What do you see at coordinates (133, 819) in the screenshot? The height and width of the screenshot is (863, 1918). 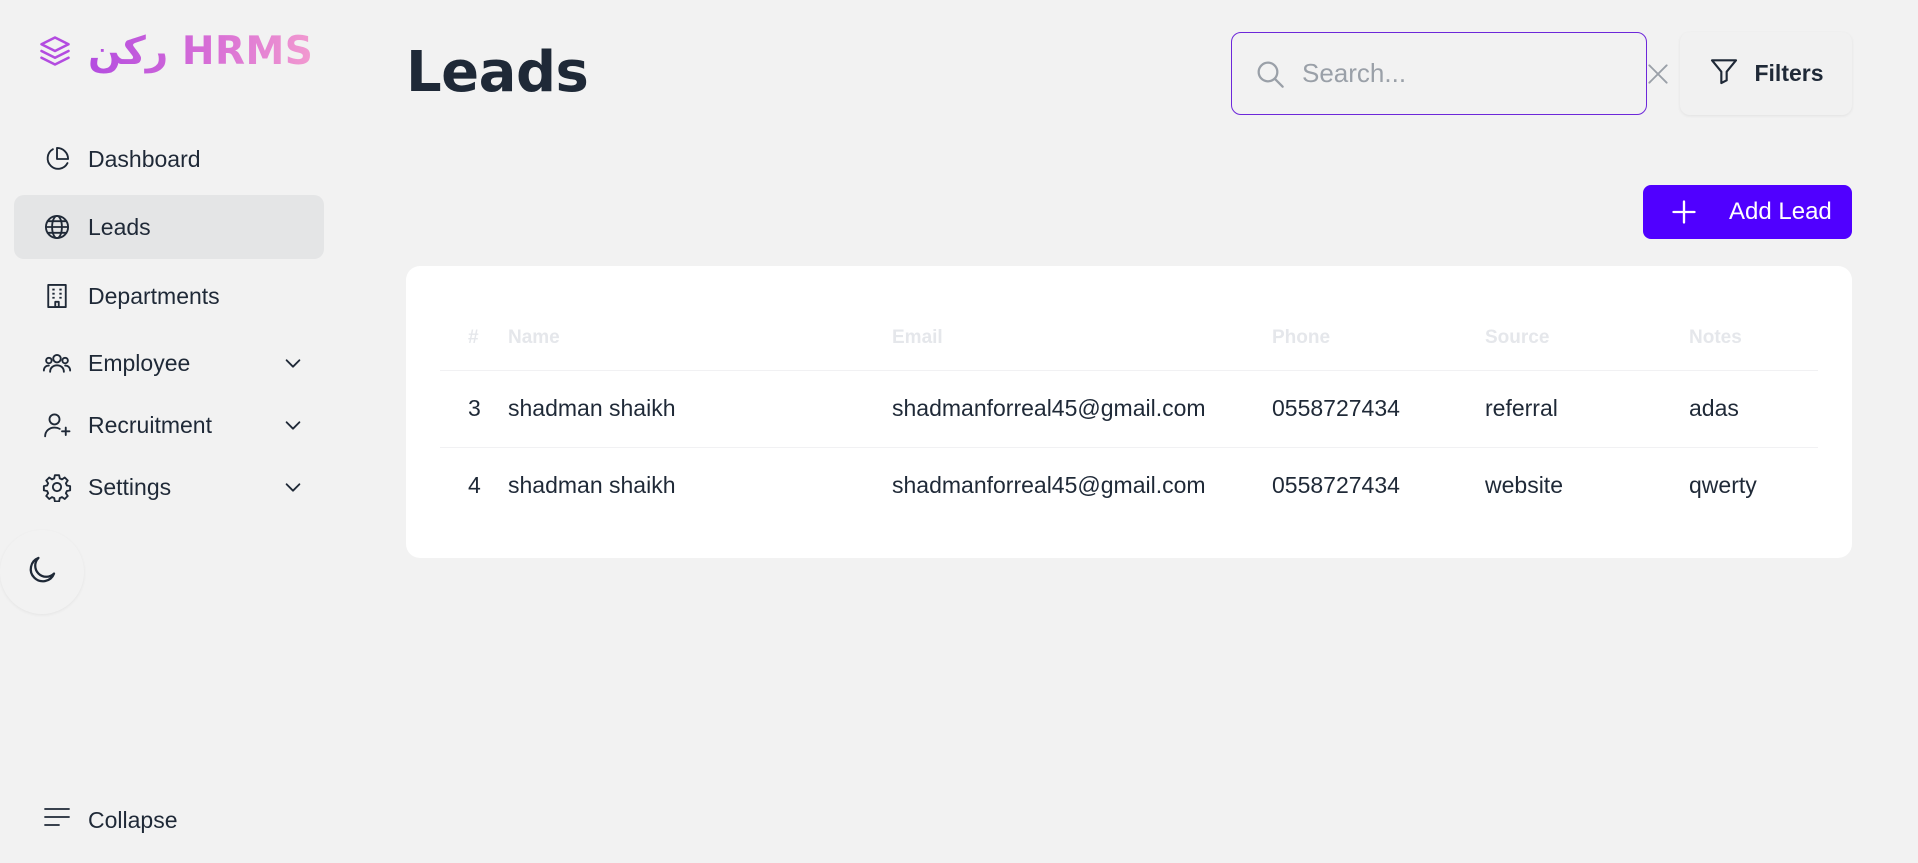 I see `collapse-label: Collapse` at bounding box center [133, 819].